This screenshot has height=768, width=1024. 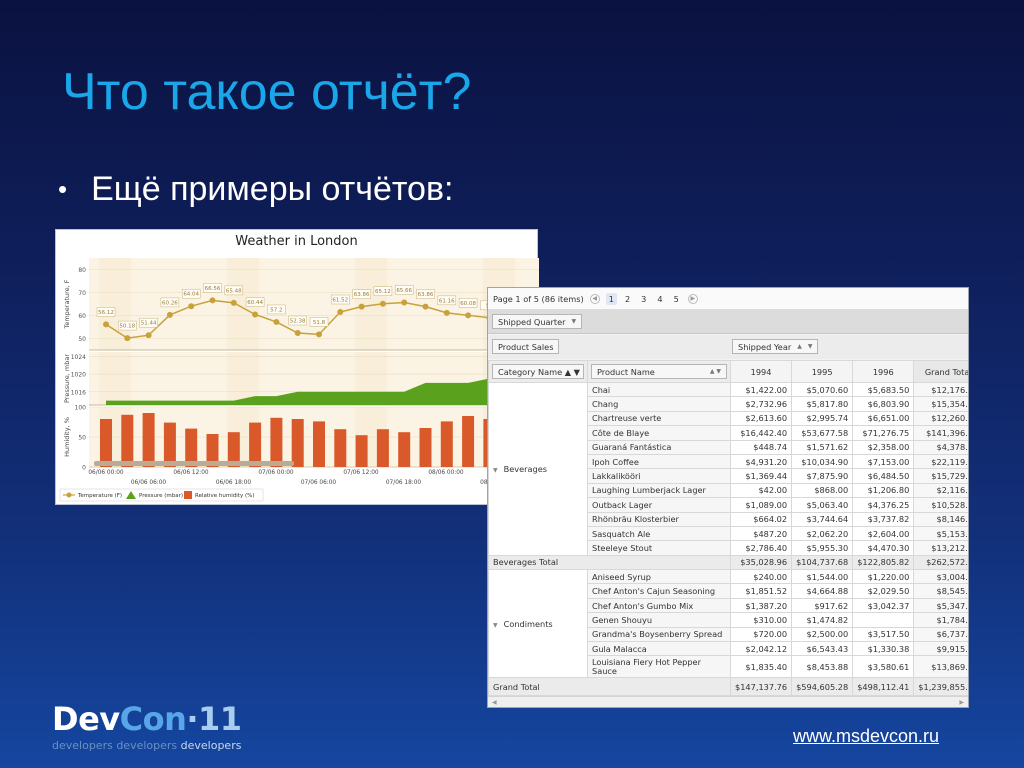 I want to click on data-label: 60.44, so click(x=255, y=303).